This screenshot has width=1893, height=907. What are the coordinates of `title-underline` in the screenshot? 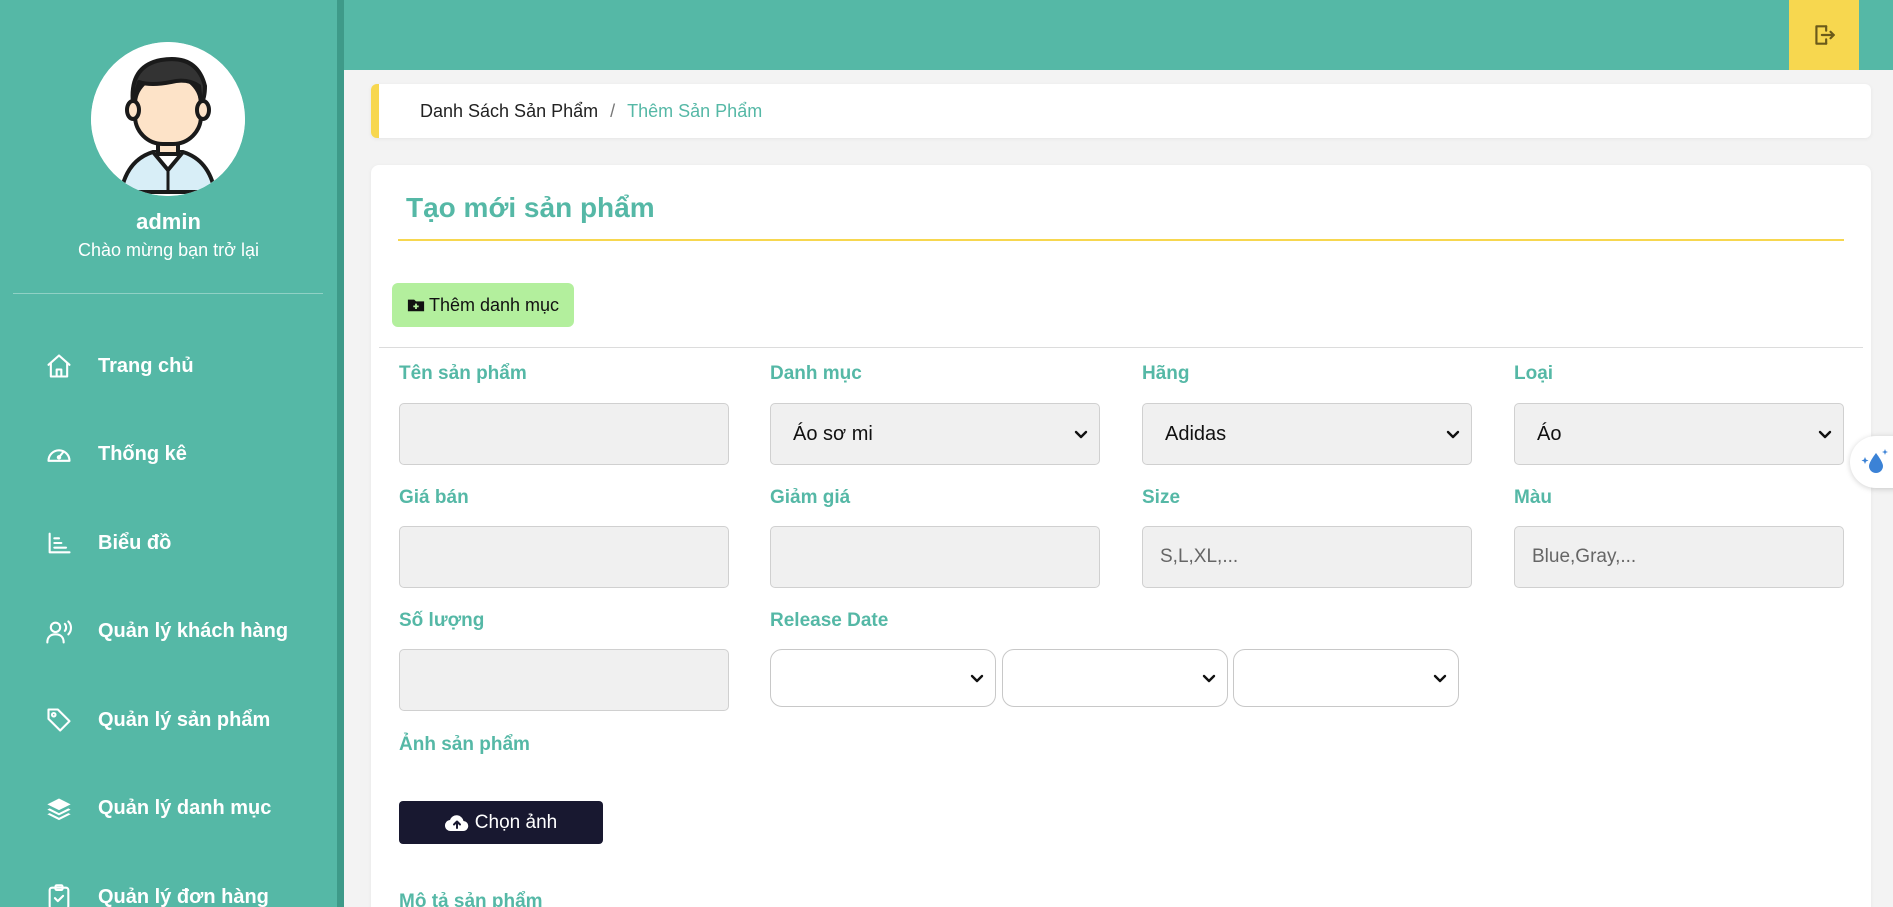 It's located at (1121, 240).